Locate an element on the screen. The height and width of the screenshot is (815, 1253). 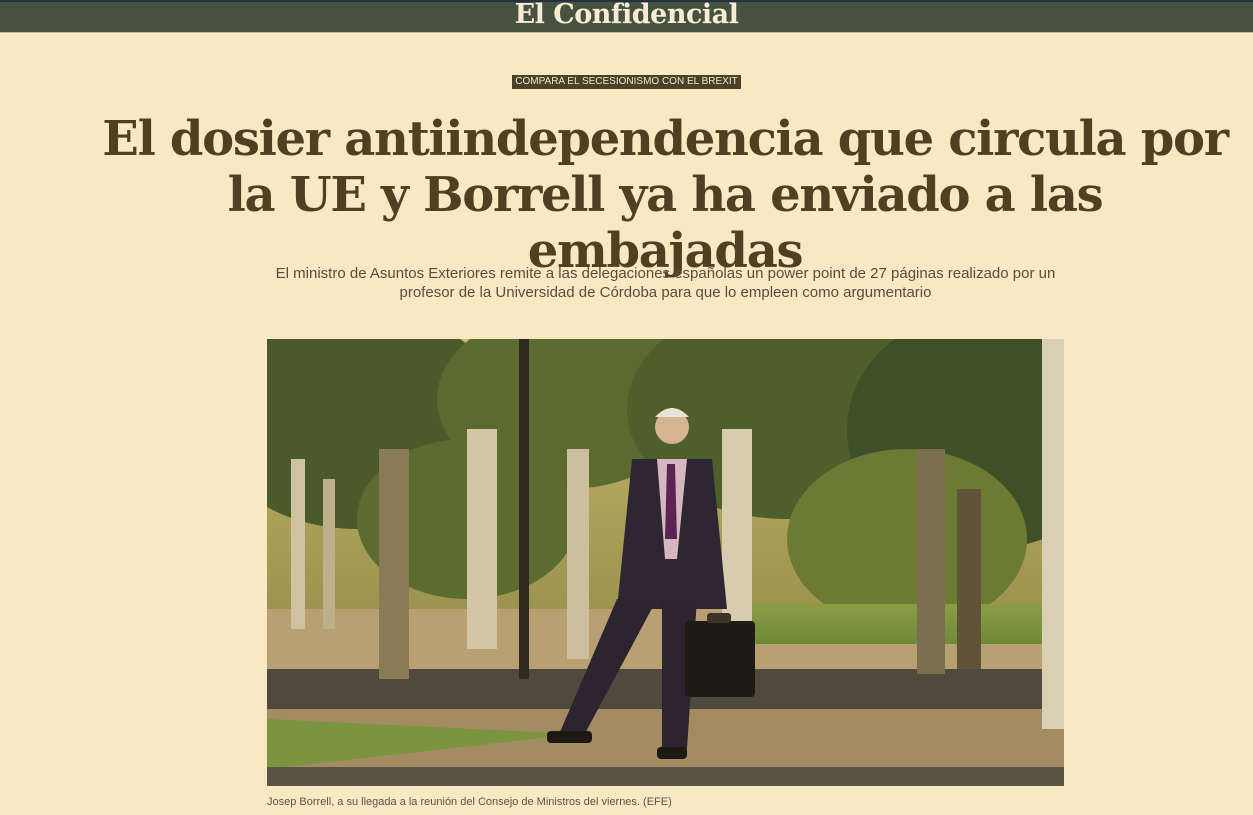
site-logo: El Confidencial is located at coordinates (626, 15).